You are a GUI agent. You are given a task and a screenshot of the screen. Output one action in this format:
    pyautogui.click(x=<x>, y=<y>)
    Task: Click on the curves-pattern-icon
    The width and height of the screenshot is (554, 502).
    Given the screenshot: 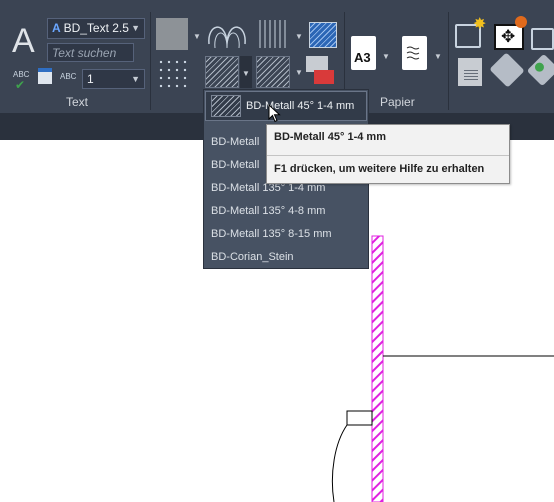 What is the action you would take?
    pyautogui.click(x=228, y=32)
    